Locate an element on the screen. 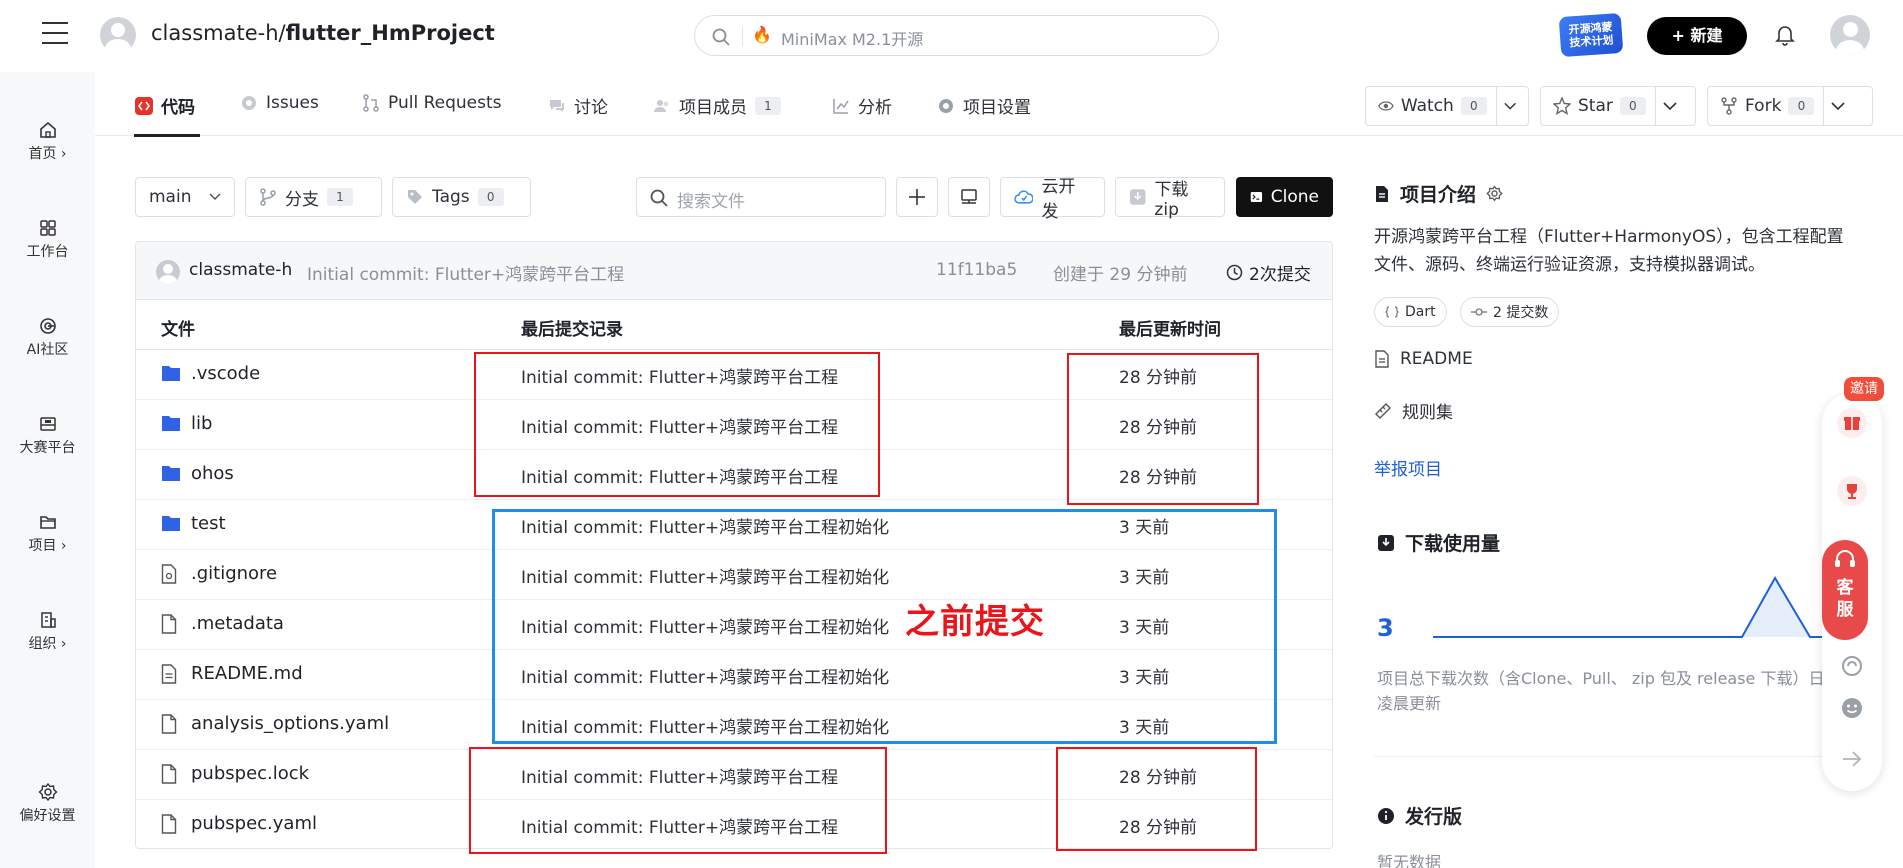 The height and width of the screenshot is (868, 1903). file-name: ohos is located at coordinates (212, 473).